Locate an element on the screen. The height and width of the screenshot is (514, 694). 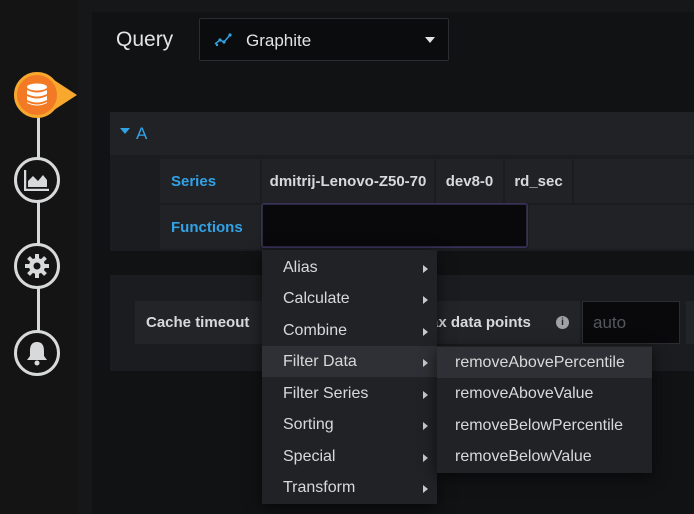
cache-timeout-label: Cache timeout is located at coordinates (200, 322).